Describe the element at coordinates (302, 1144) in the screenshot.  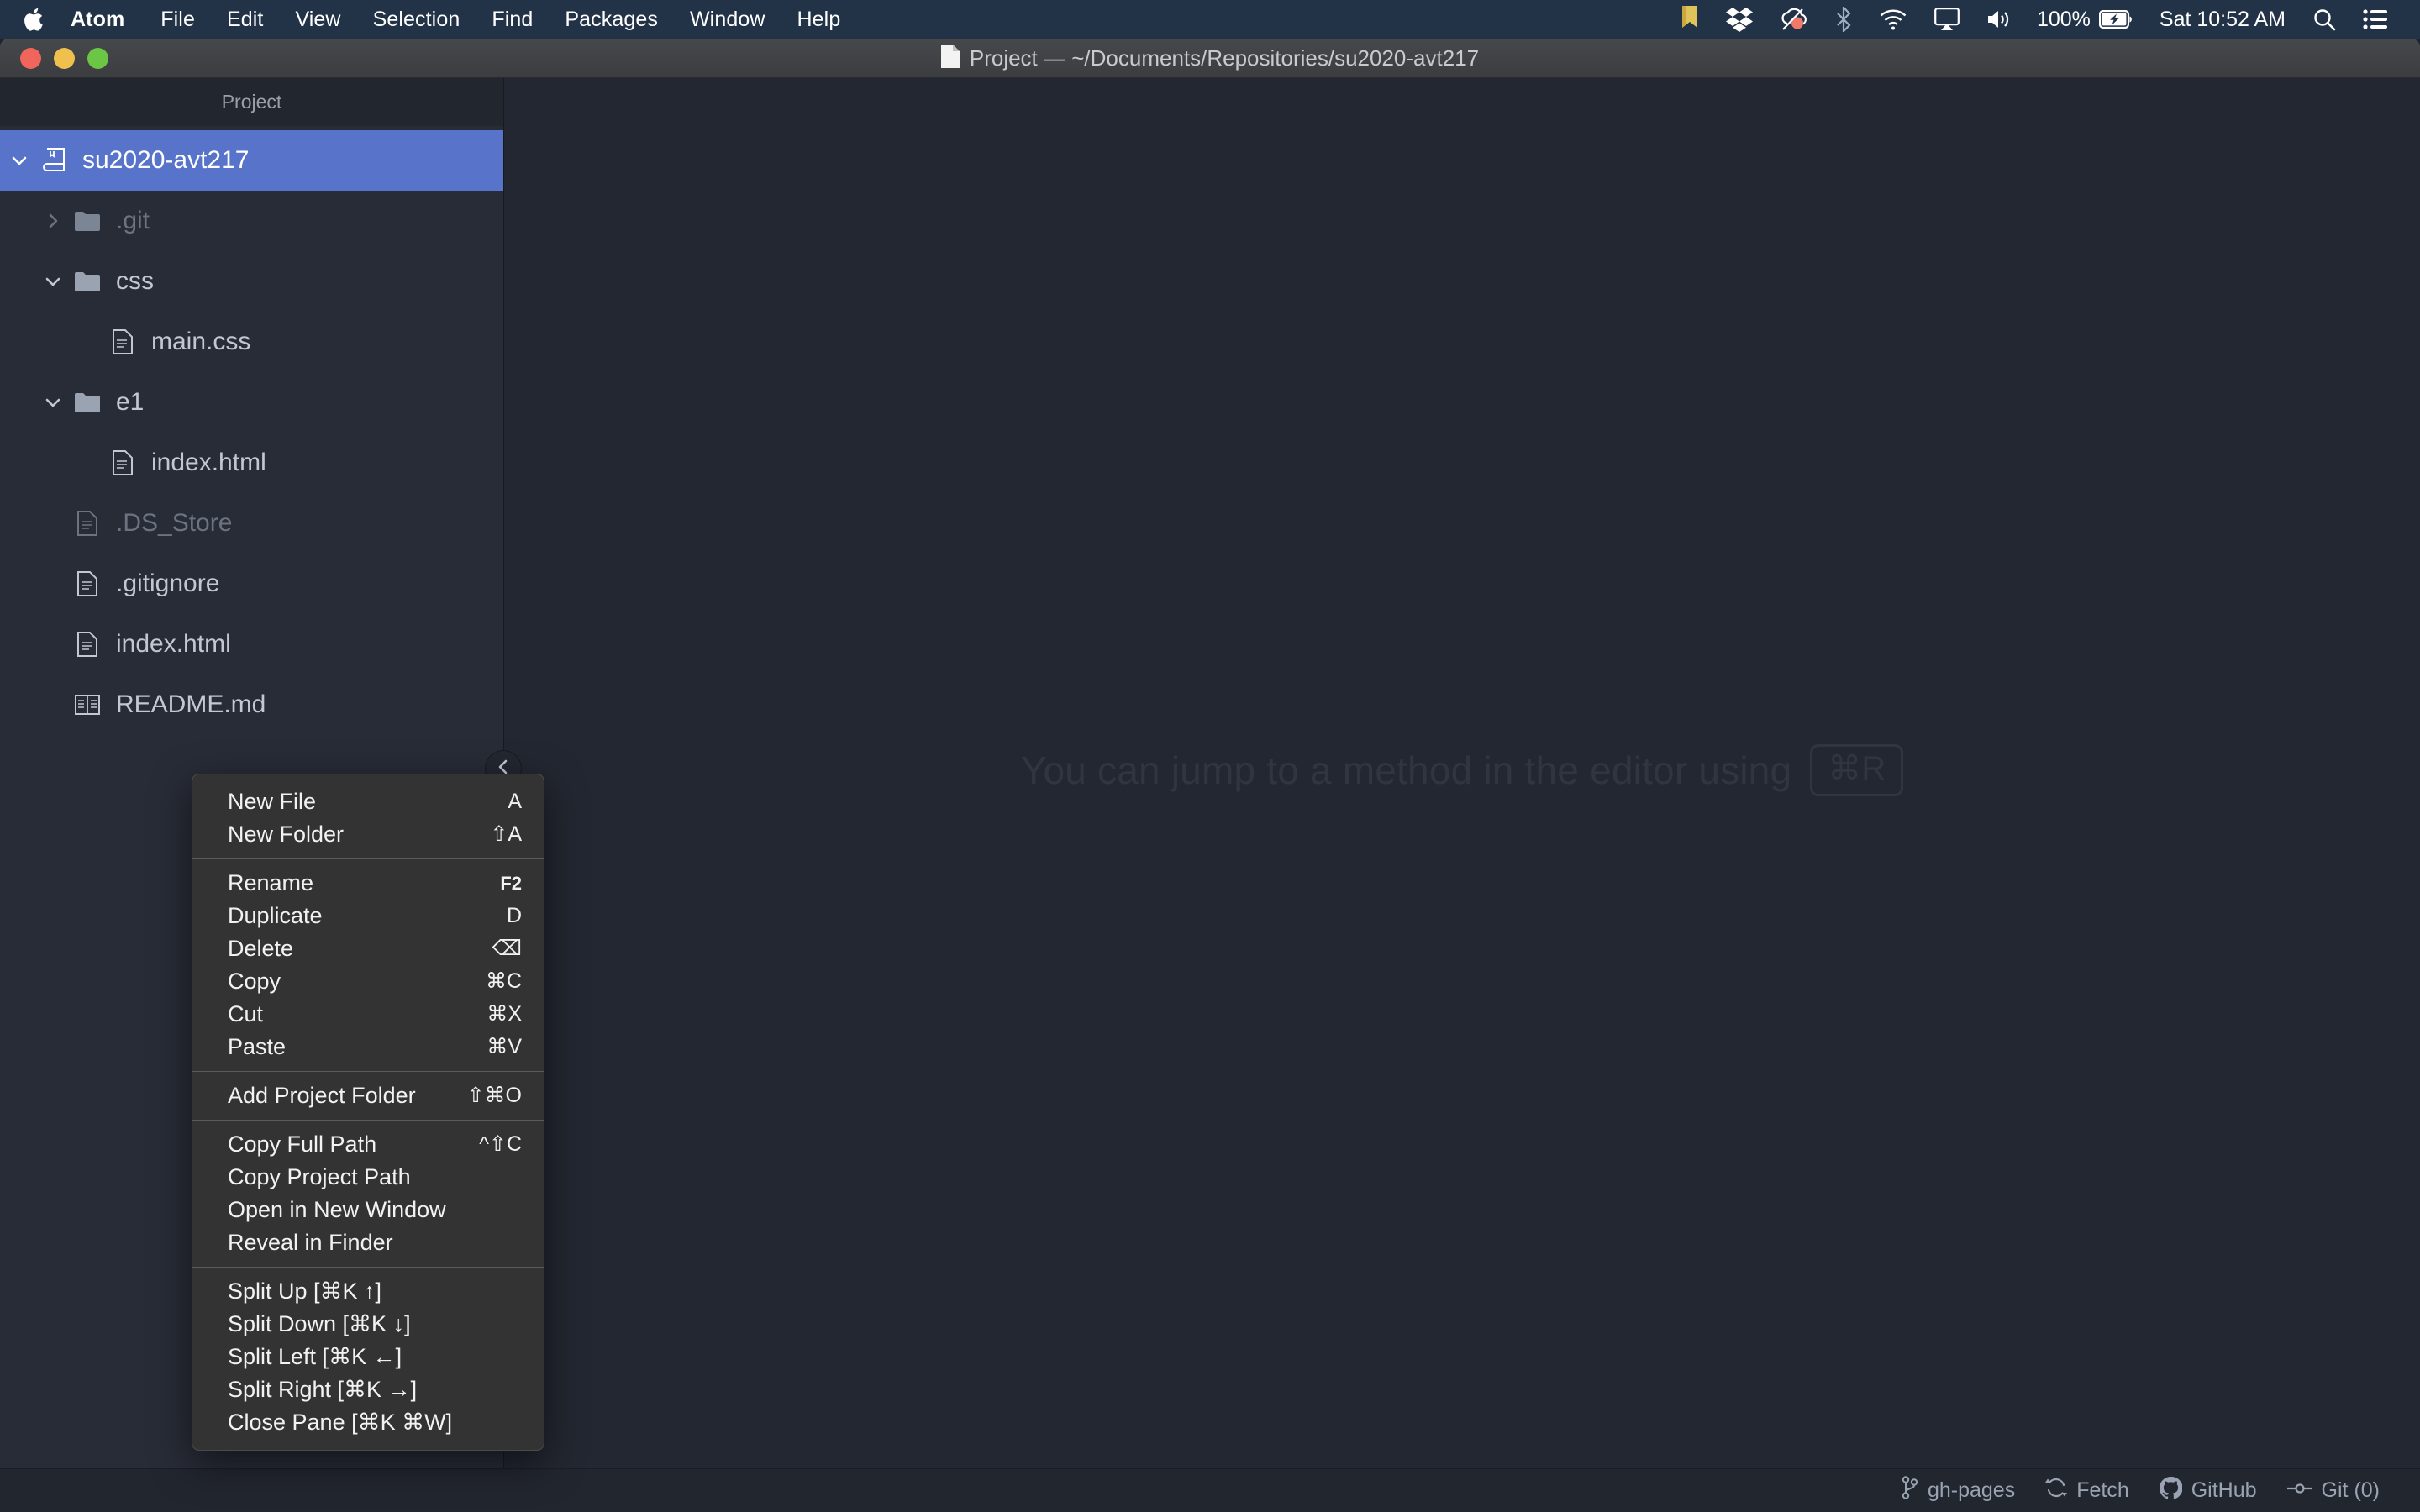
I see `context-menu-item-label: Copy Full Path` at that location.